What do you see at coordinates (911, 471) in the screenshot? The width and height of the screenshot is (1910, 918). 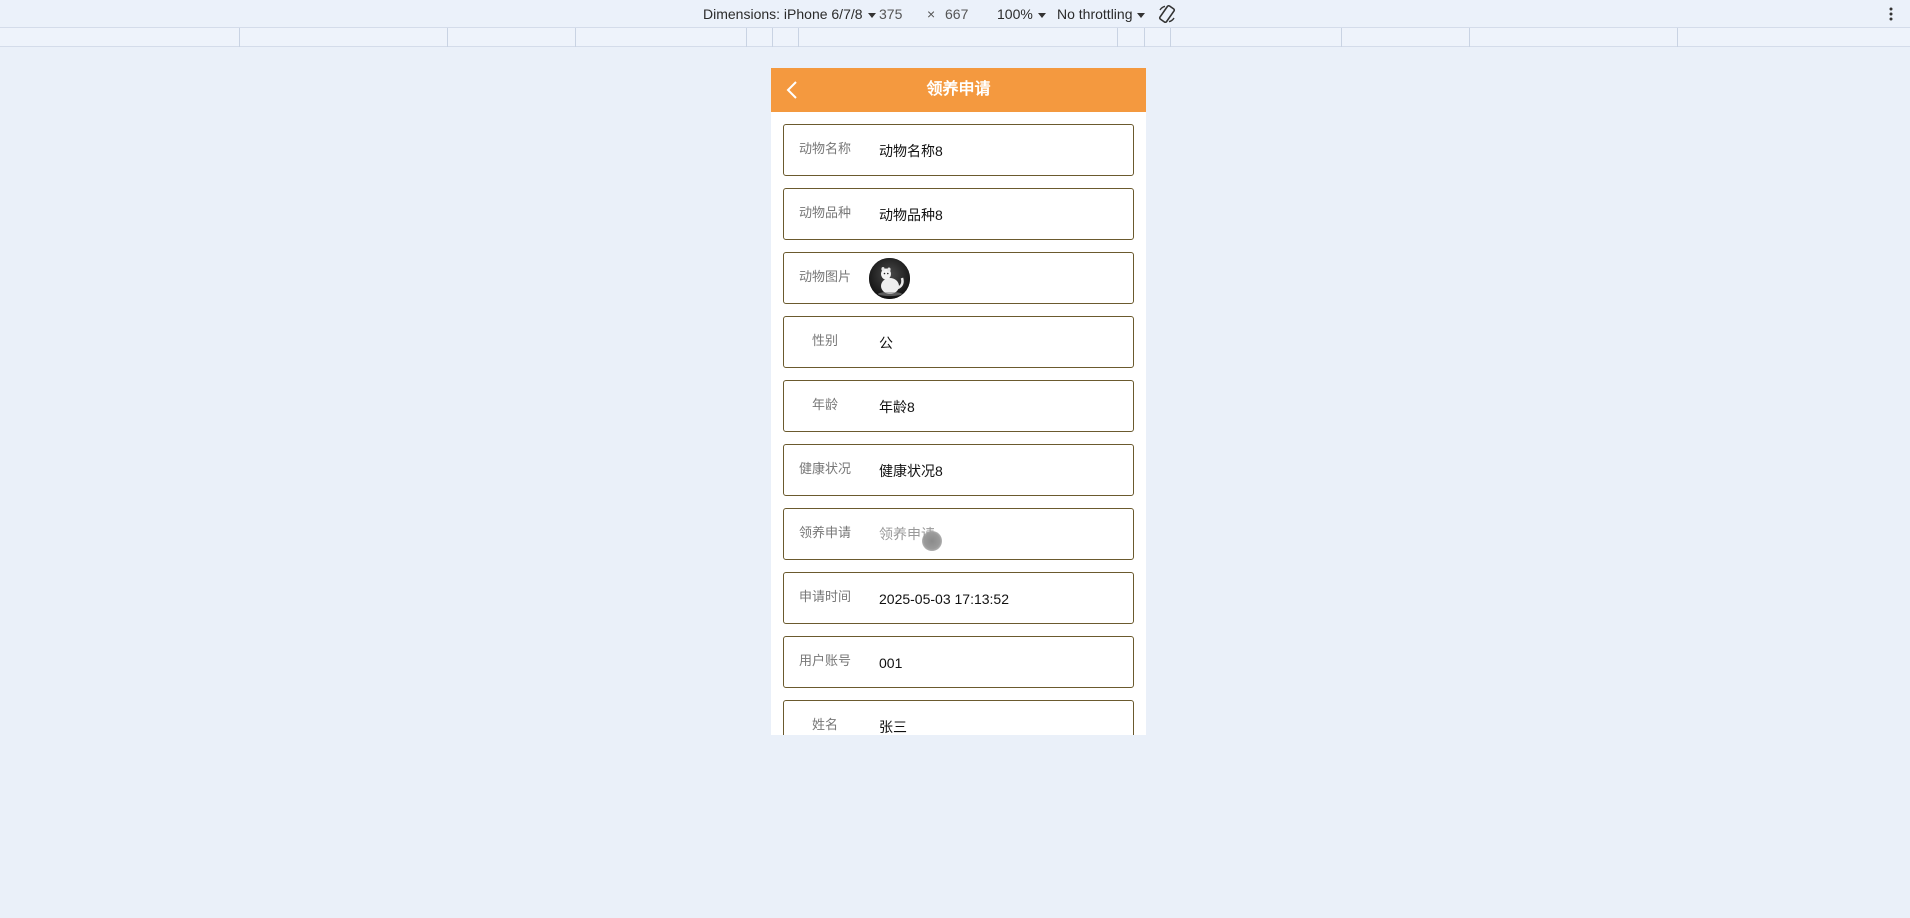 I see `health-value: 健康状况8` at bounding box center [911, 471].